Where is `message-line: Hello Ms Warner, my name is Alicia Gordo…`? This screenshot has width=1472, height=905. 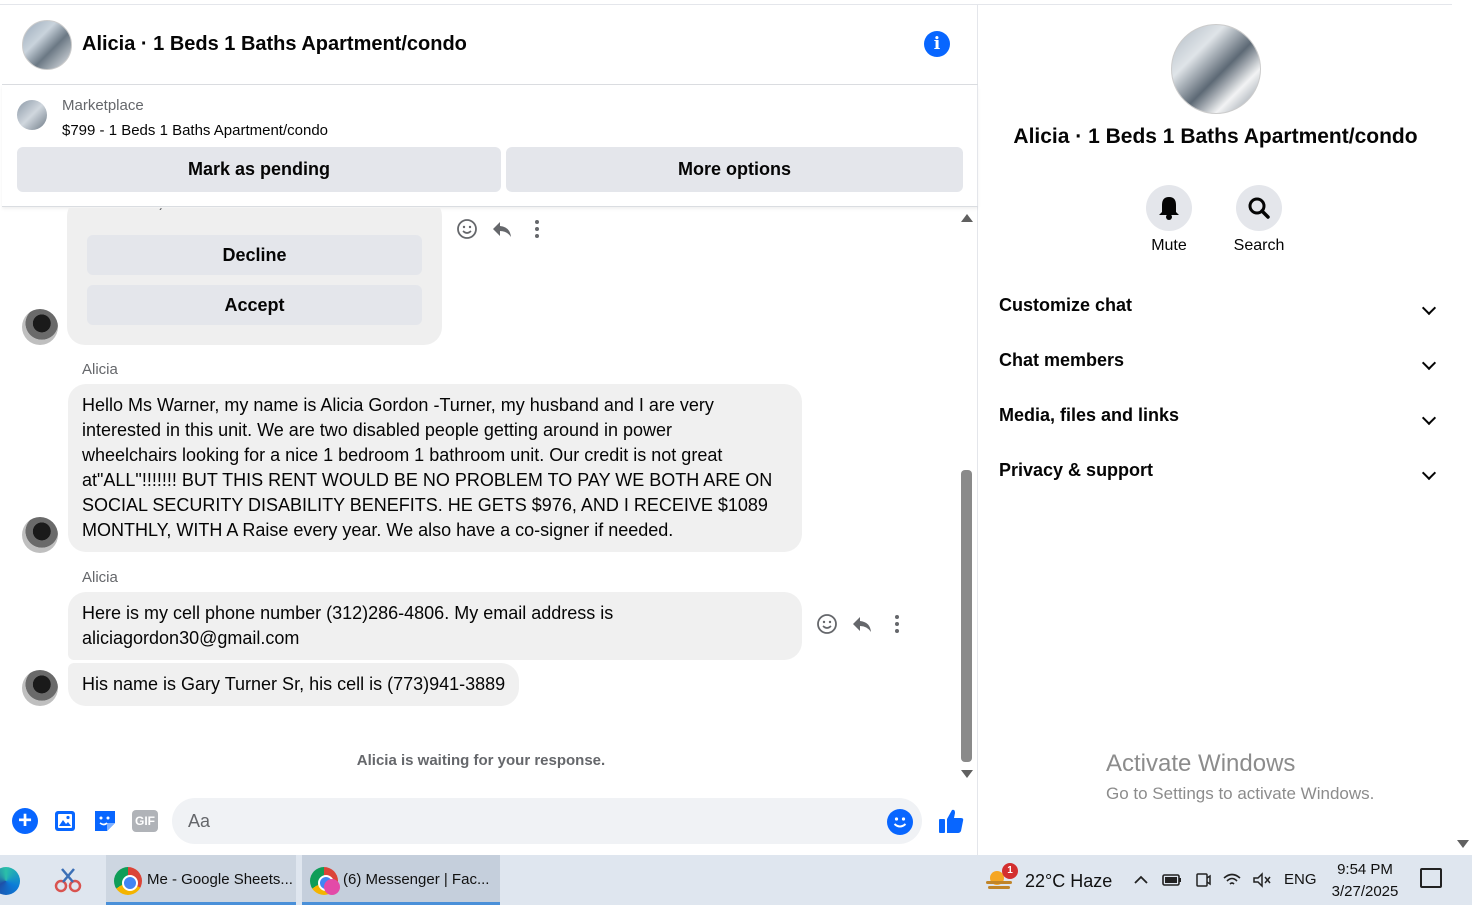 message-line: Hello Ms Warner, my name is Alicia Gordo… is located at coordinates (398, 405).